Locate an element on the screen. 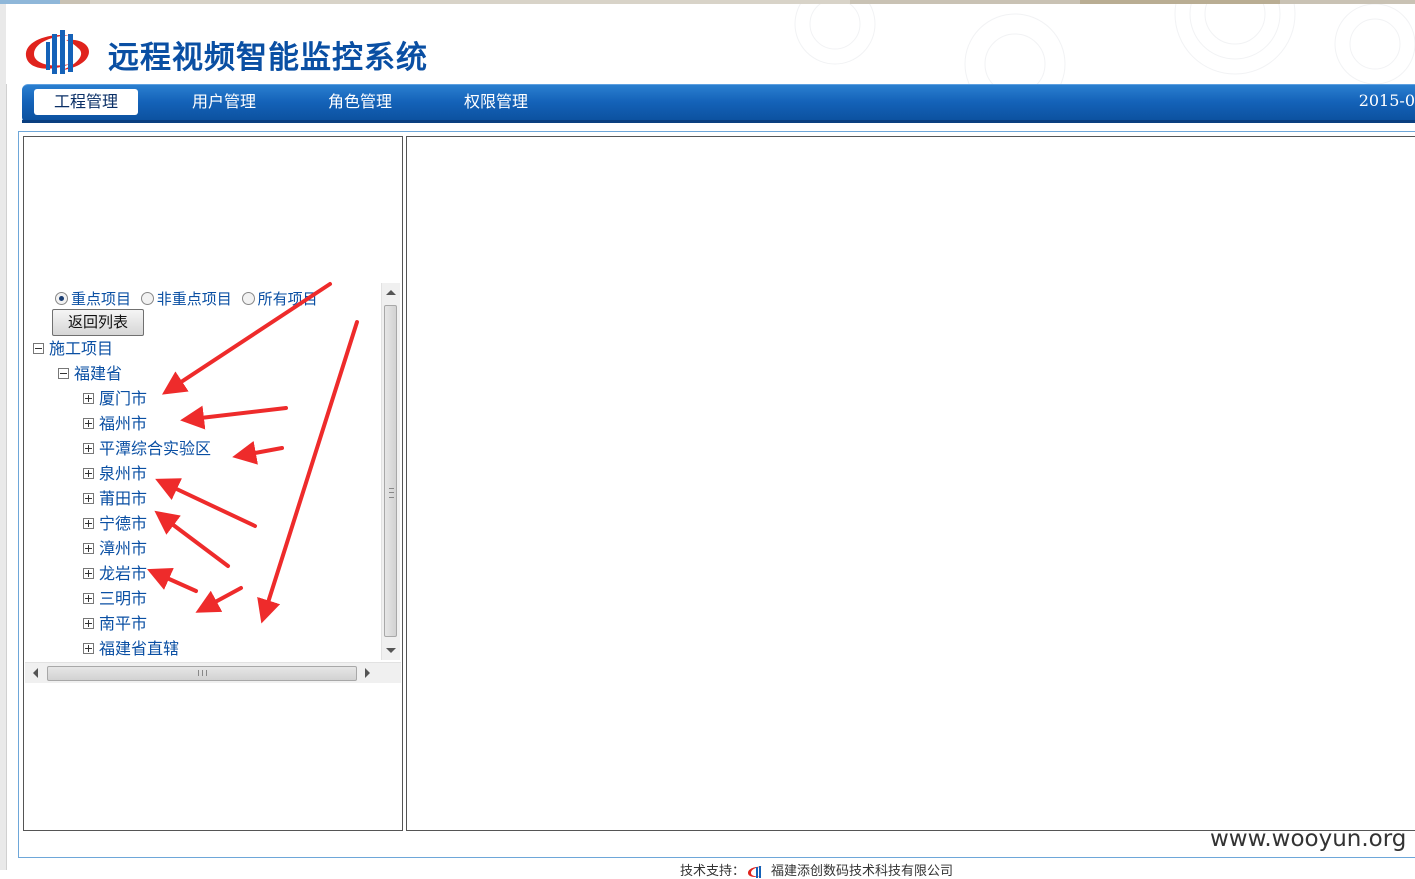 Image resolution: width=1415 pixels, height=879 pixels. tree-node-city: 厦门市 is located at coordinates (115, 399).